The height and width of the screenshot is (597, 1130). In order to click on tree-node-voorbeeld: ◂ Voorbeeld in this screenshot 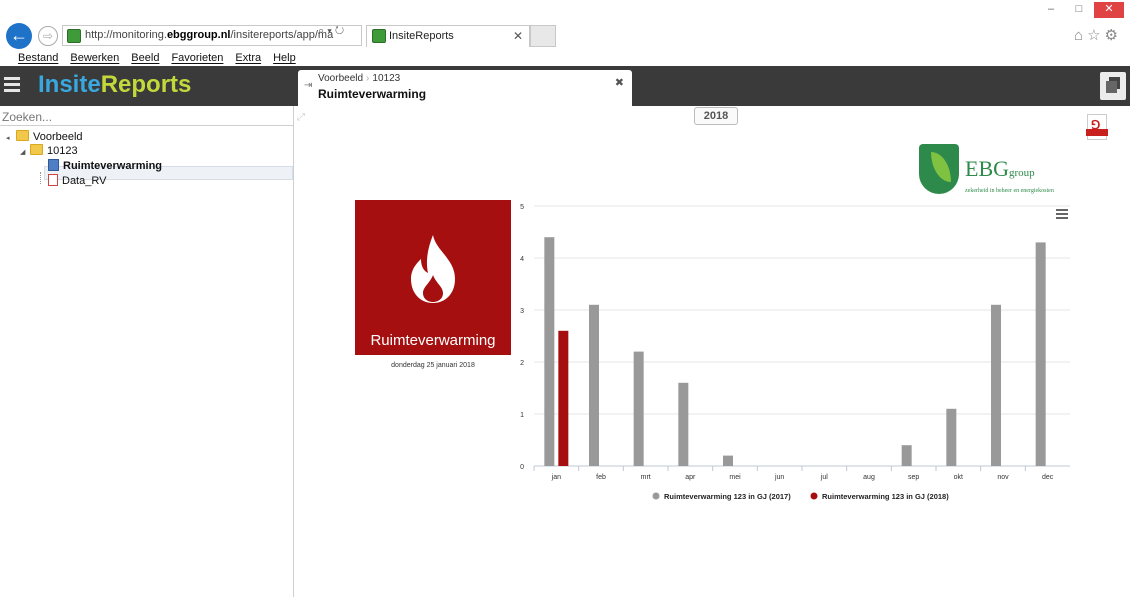, I will do `click(44, 137)`.